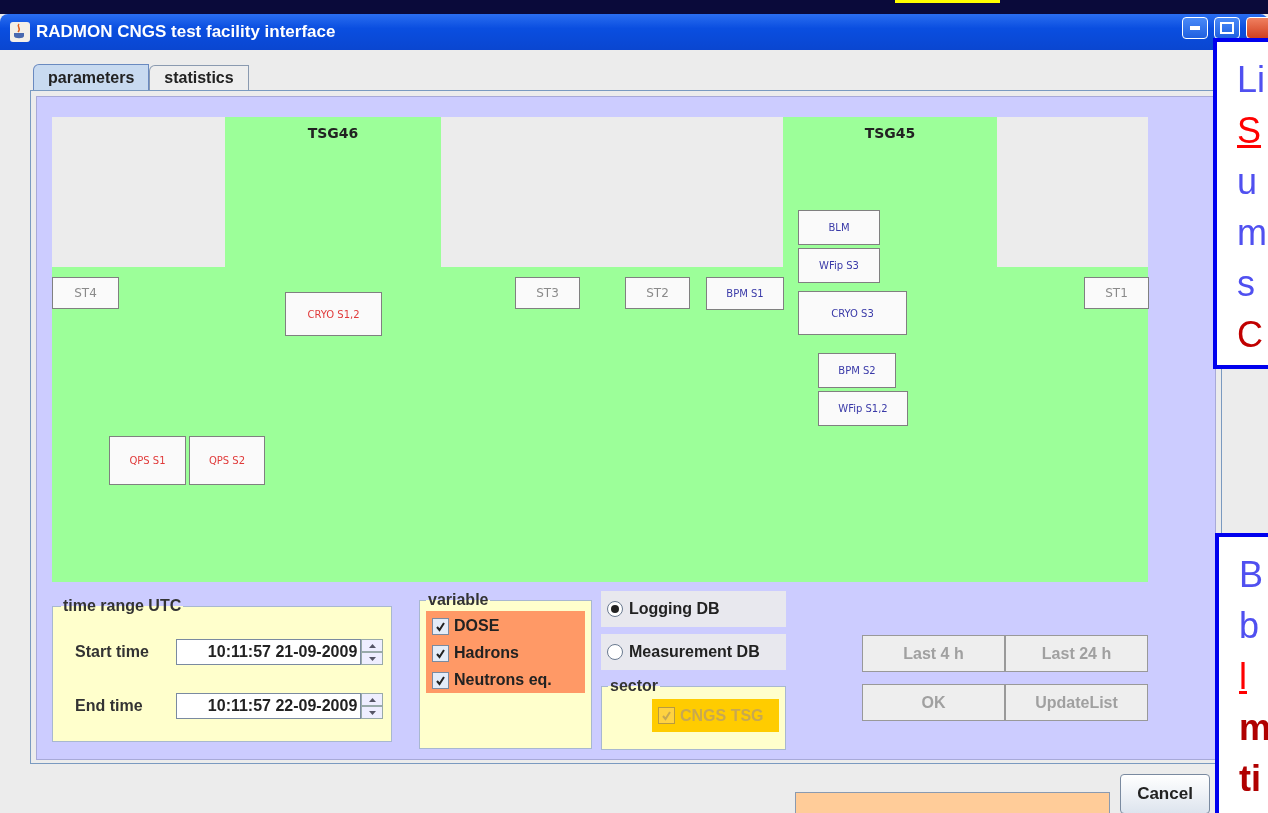 The height and width of the screenshot is (813, 1268). What do you see at coordinates (1249, 131) in the screenshot?
I see `callout-text: S` at bounding box center [1249, 131].